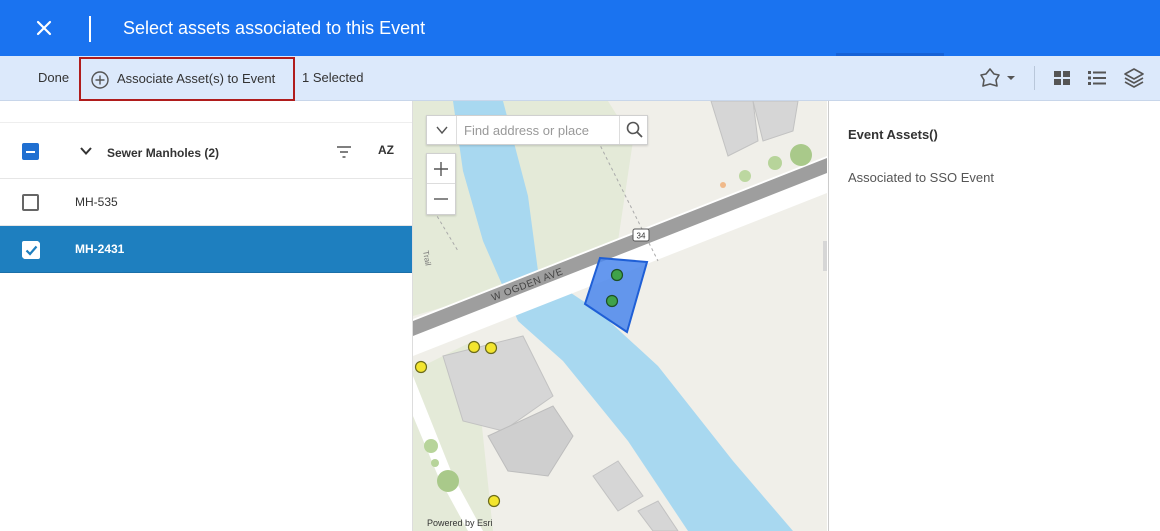 The height and width of the screenshot is (531, 1160). I want to click on filter-icon, so click(344, 152).